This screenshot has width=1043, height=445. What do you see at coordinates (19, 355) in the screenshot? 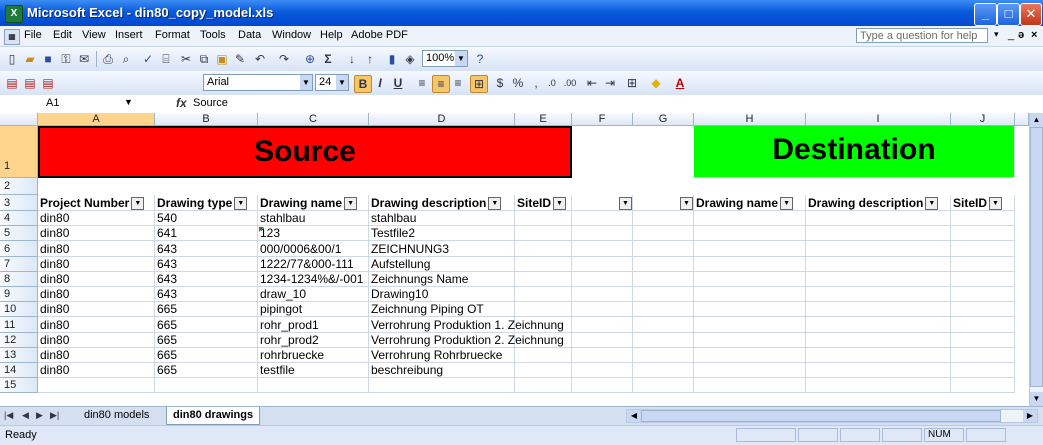
I see `row-header: 13` at bounding box center [19, 355].